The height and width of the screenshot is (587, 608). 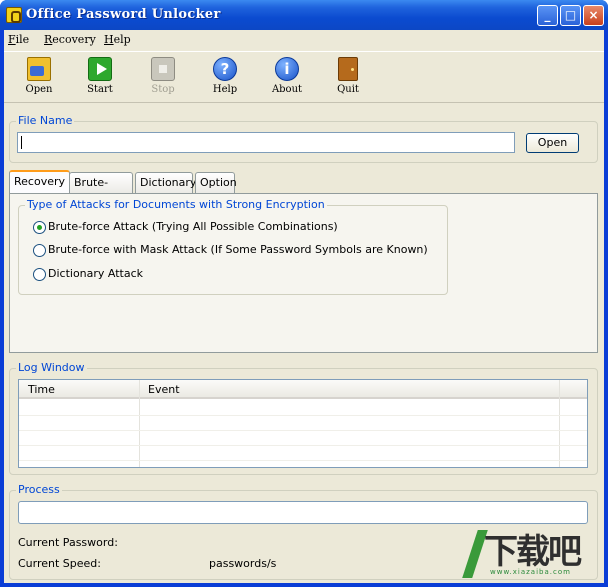 I want to click on stop-tool-button: Stop, so click(x=163, y=79).